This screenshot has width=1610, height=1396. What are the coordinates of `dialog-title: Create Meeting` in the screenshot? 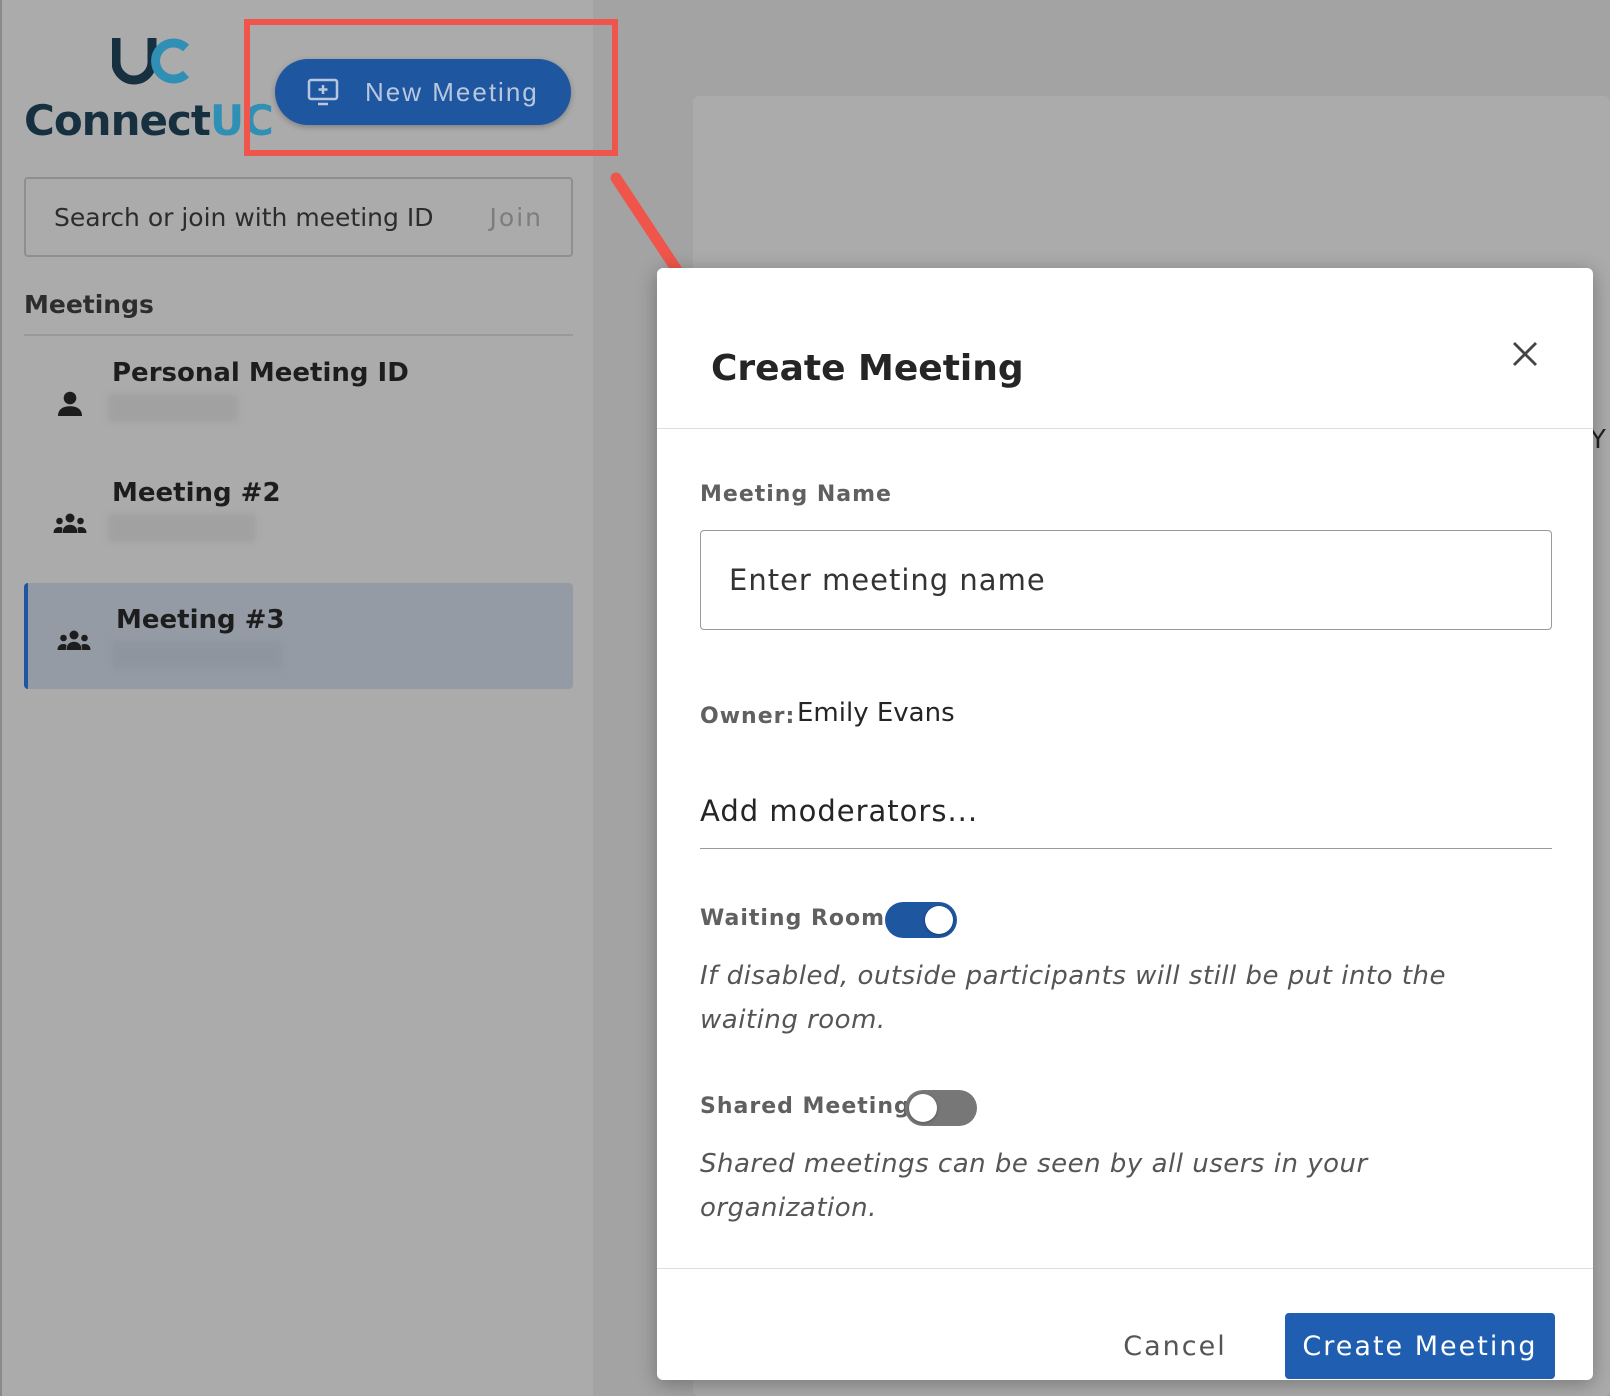 It's located at (867, 368).